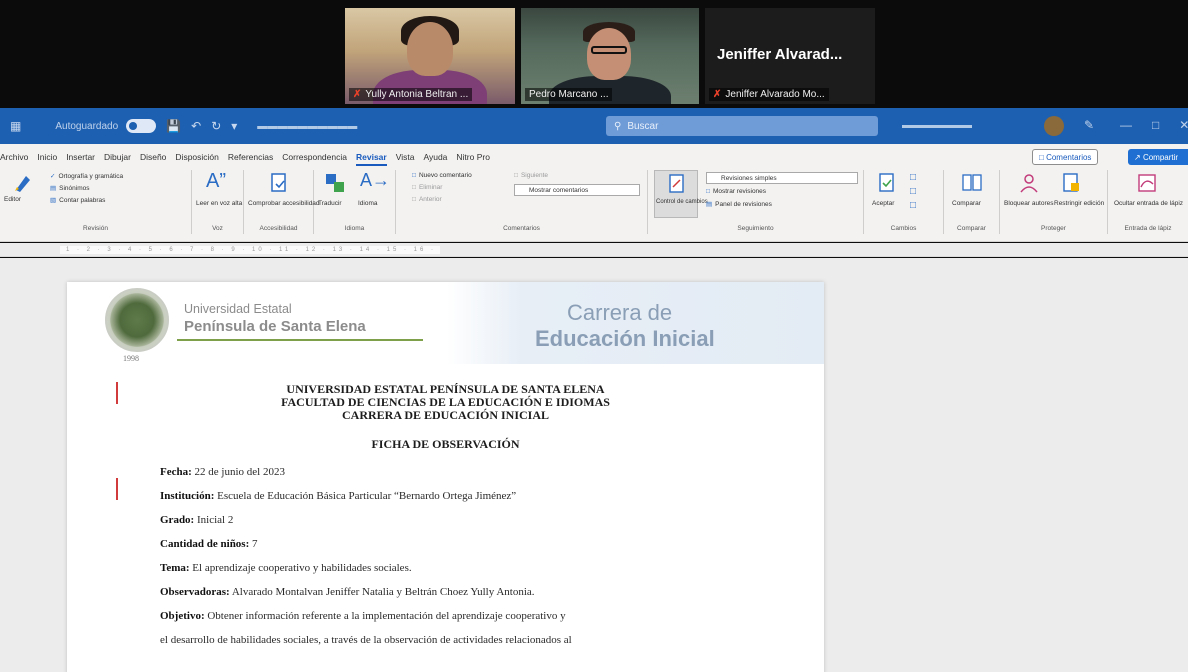 This screenshot has width=1188, height=672. Describe the element at coordinates (913, 177) in the screenshot. I see `reject-icon: □` at that location.